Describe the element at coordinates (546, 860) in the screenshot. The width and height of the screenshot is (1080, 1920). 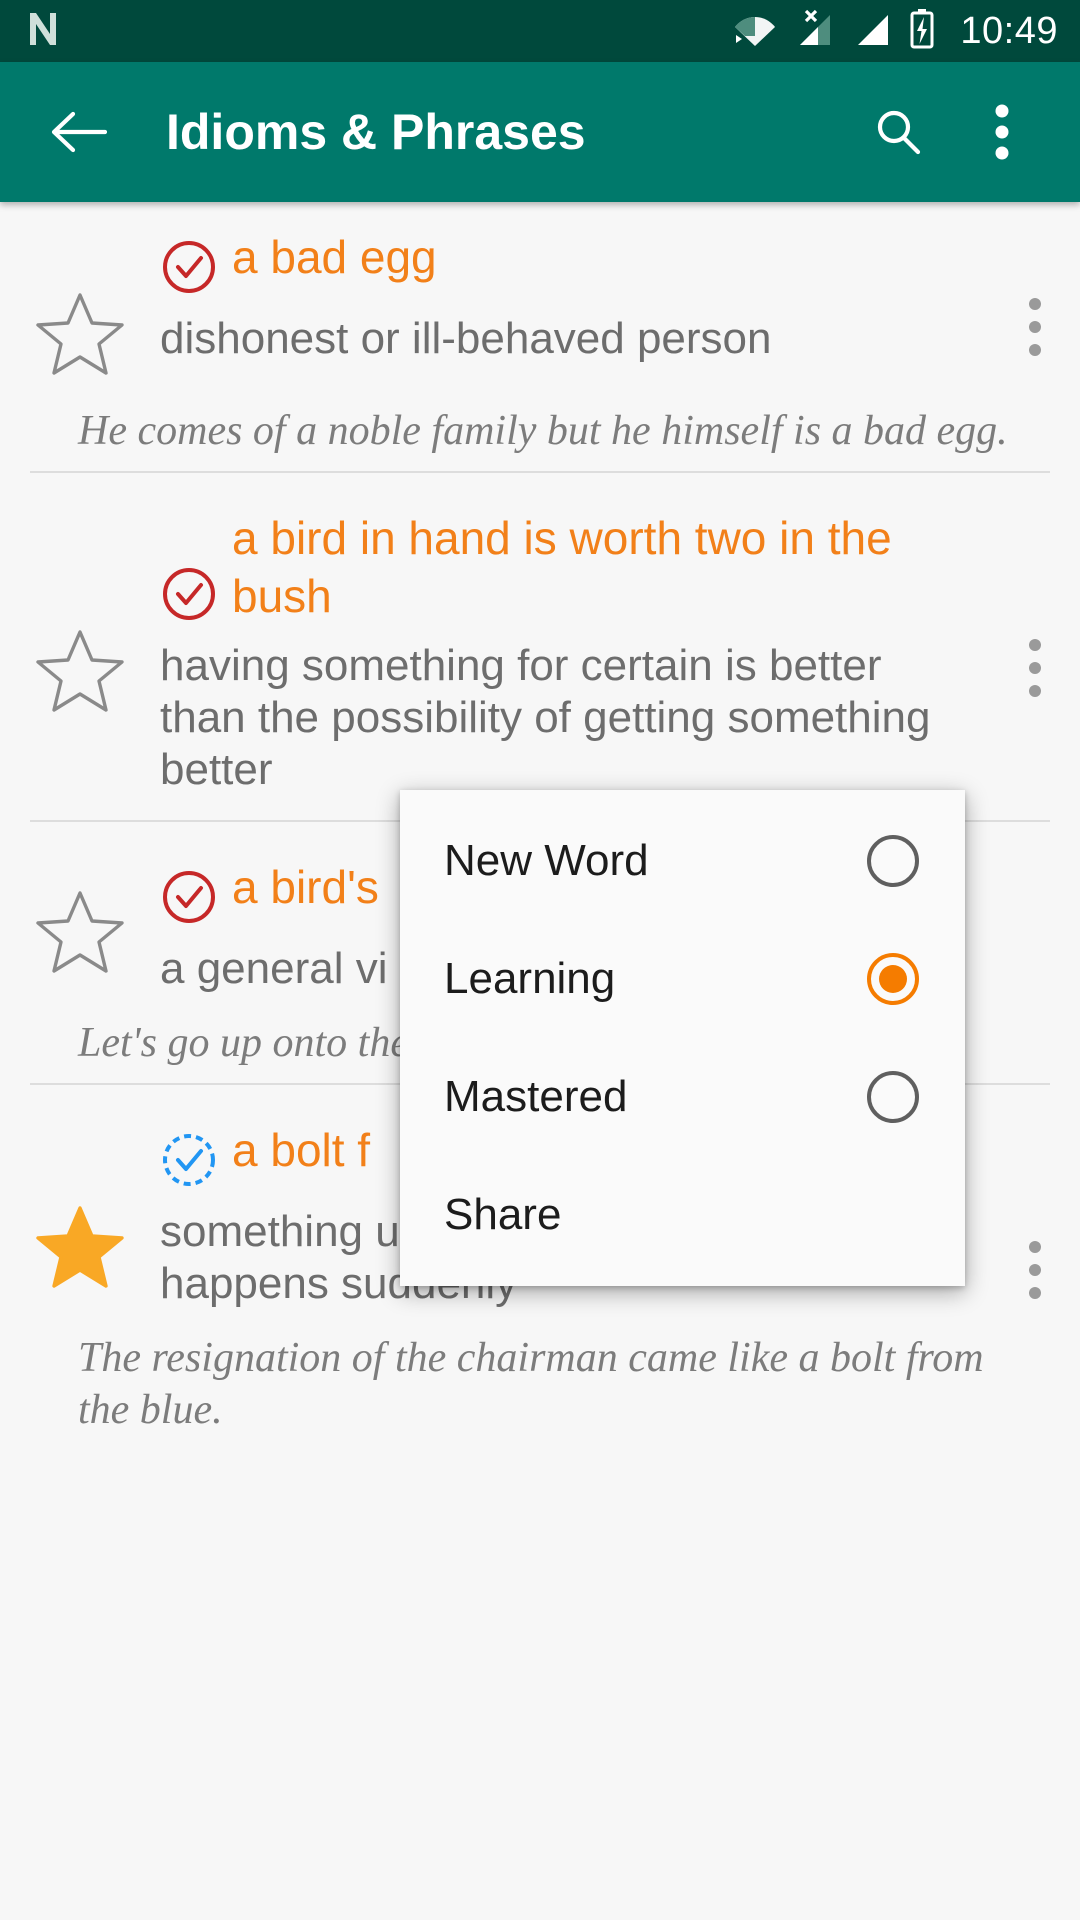
I see `menu-item-label: New Word` at that location.